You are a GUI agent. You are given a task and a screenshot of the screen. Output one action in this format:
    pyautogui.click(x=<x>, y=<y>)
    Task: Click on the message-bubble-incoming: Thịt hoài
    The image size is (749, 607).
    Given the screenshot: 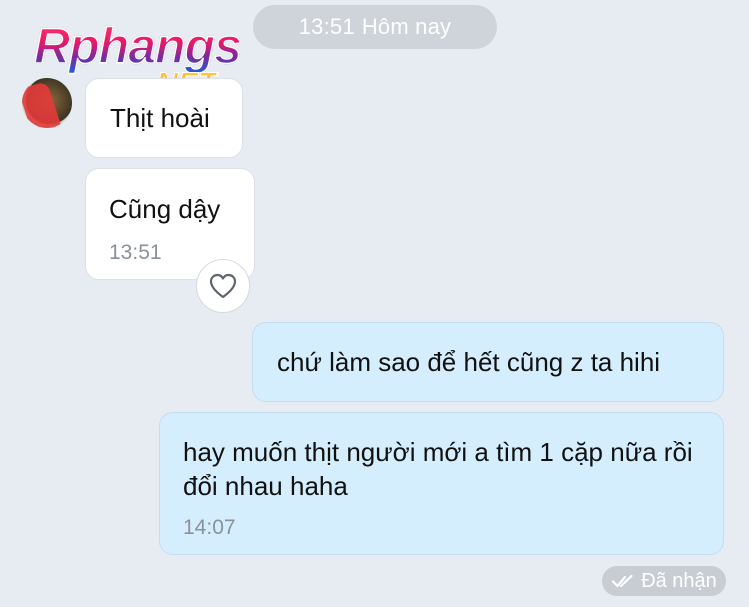 What is the action you would take?
    pyautogui.click(x=164, y=118)
    